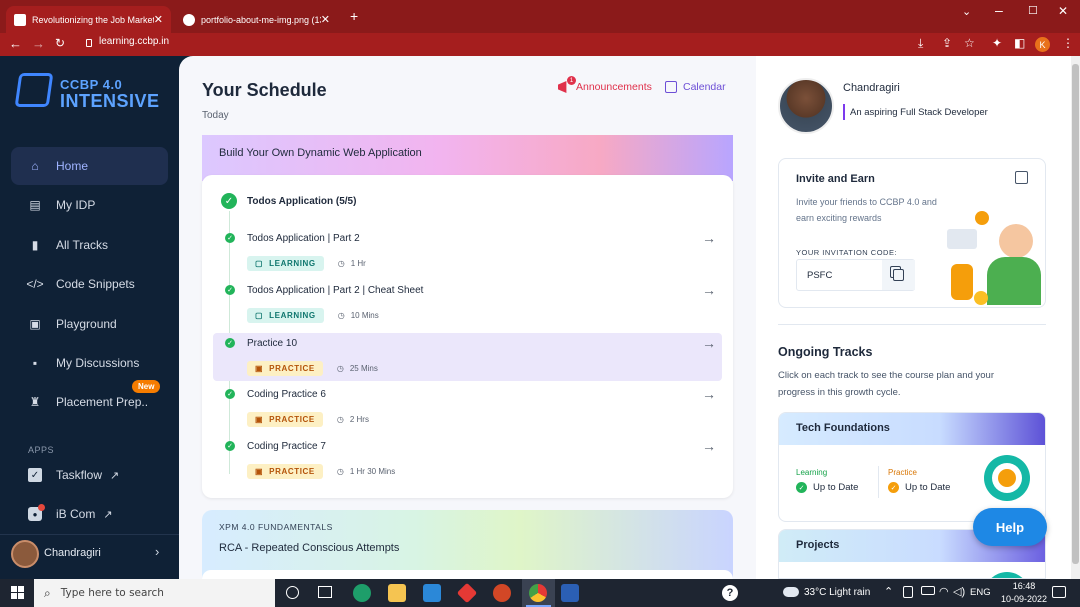  What do you see at coordinates (154, 593) in the screenshot?
I see `taskbar-search: ⌕ Type here to search` at bounding box center [154, 593].